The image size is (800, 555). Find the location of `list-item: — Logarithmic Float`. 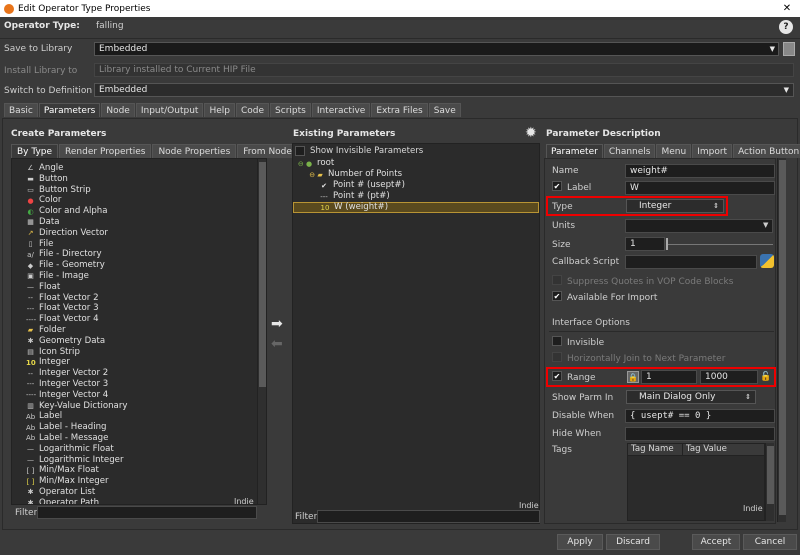

list-item: — Logarithmic Float is located at coordinates (139, 449).